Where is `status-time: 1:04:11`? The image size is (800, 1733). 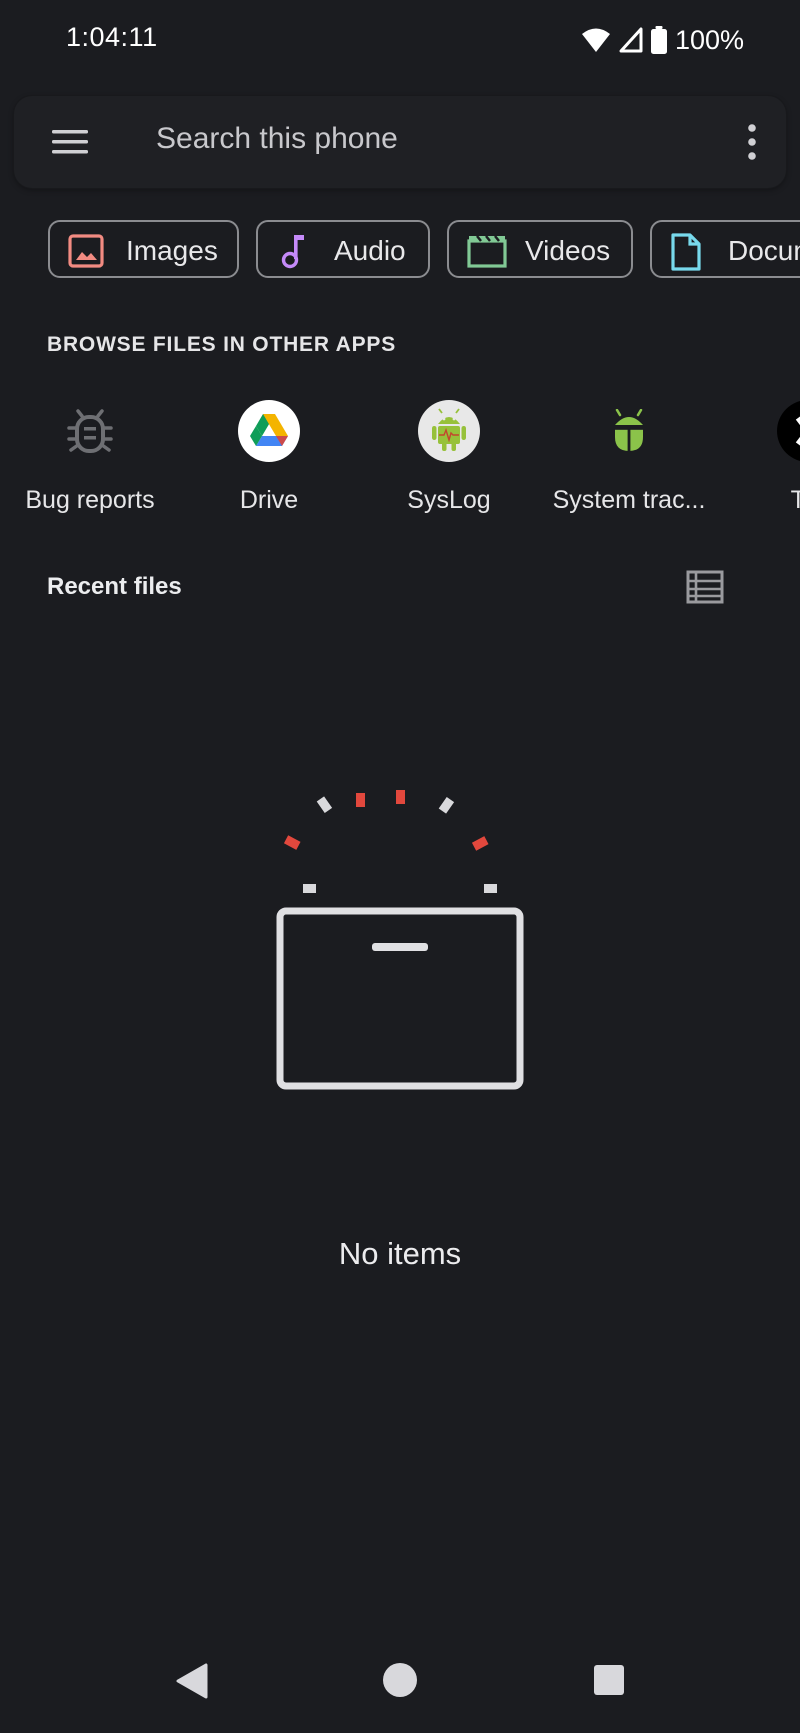
status-time: 1:04:11 is located at coordinates (112, 37).